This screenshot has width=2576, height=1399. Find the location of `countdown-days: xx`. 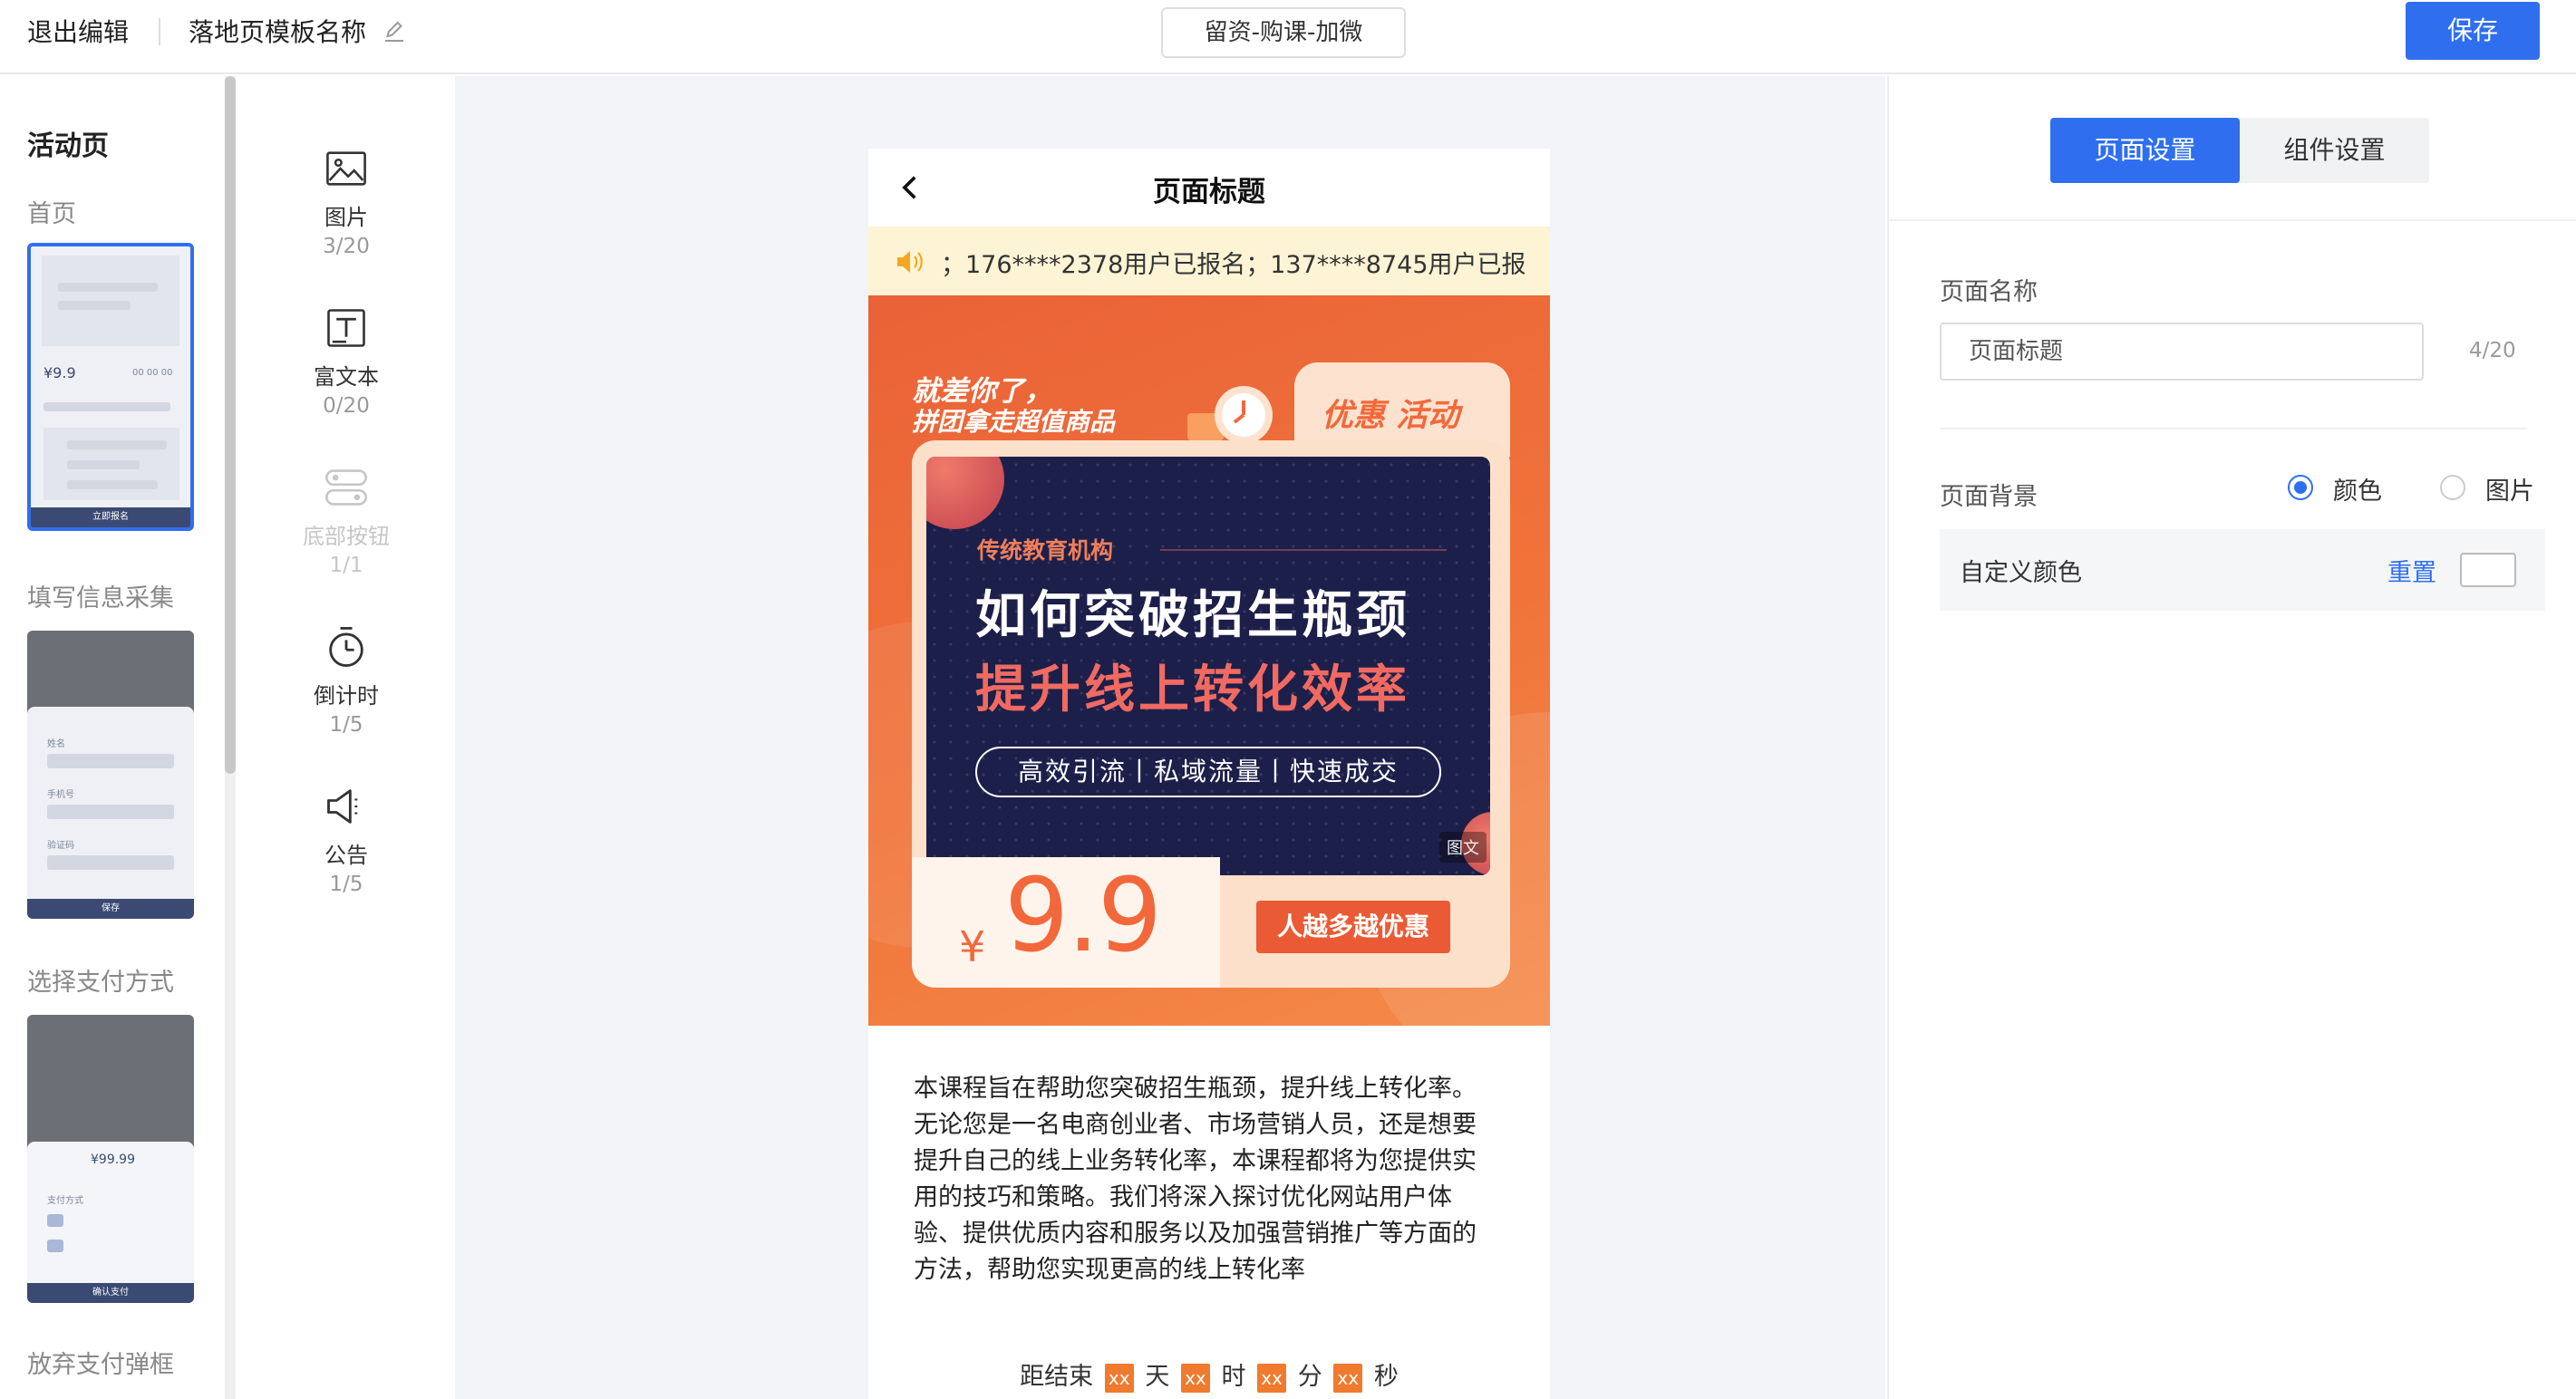

countdown-days: xx is located at coordinates (1119, 1378).